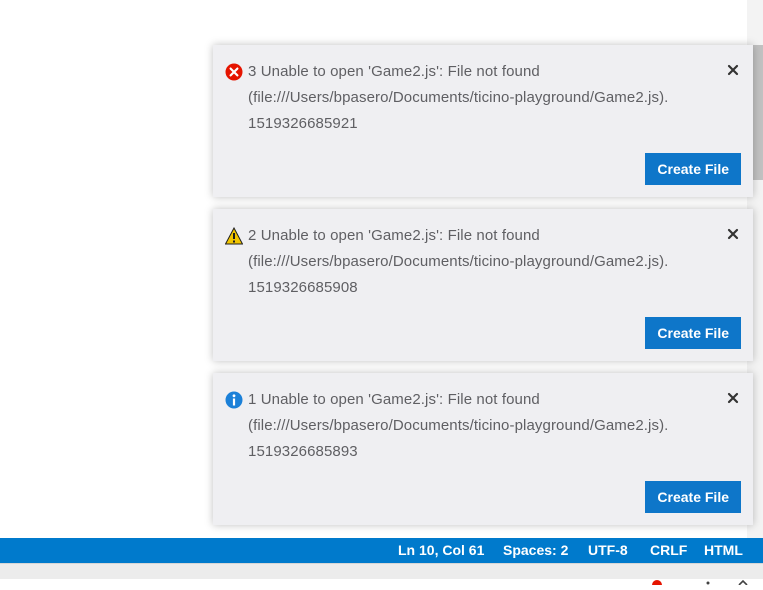  Describe the element at coordinates (381, 574) in the screenshot. I see `panel-header-strip` at that location.